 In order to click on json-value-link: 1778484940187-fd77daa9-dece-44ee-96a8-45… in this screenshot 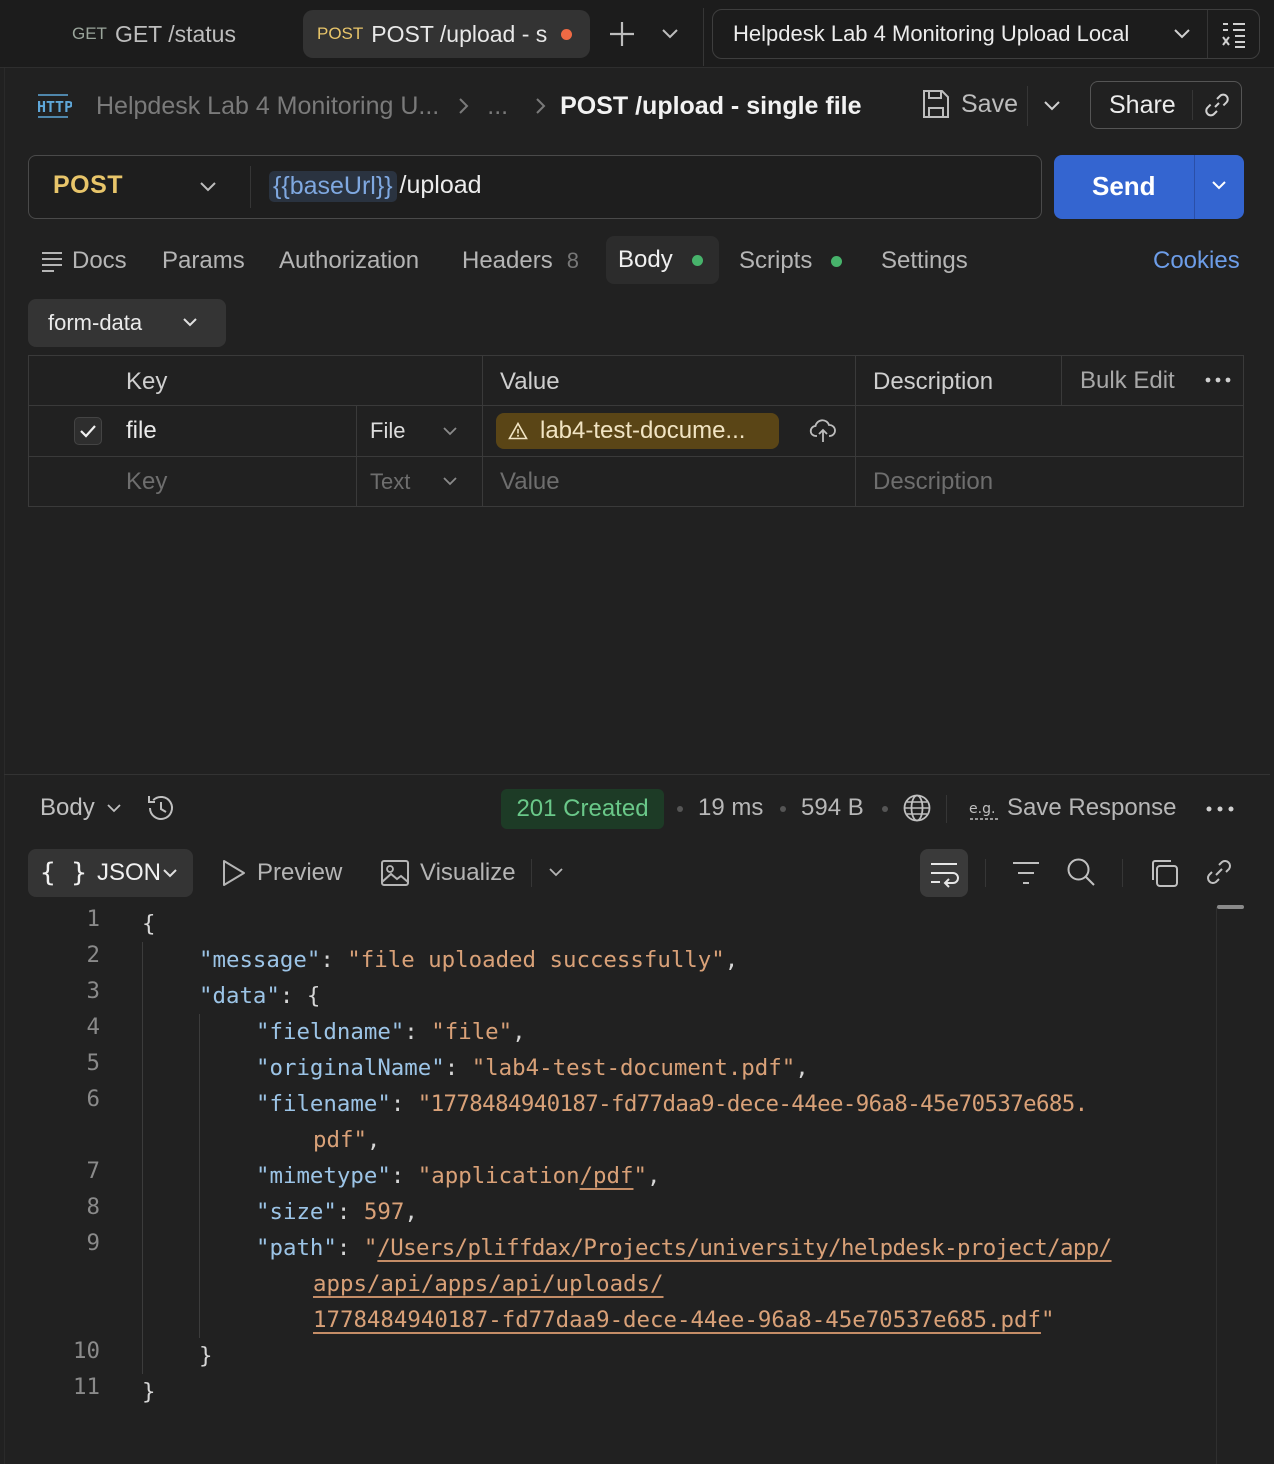, I will do `click(677, 1320)`.